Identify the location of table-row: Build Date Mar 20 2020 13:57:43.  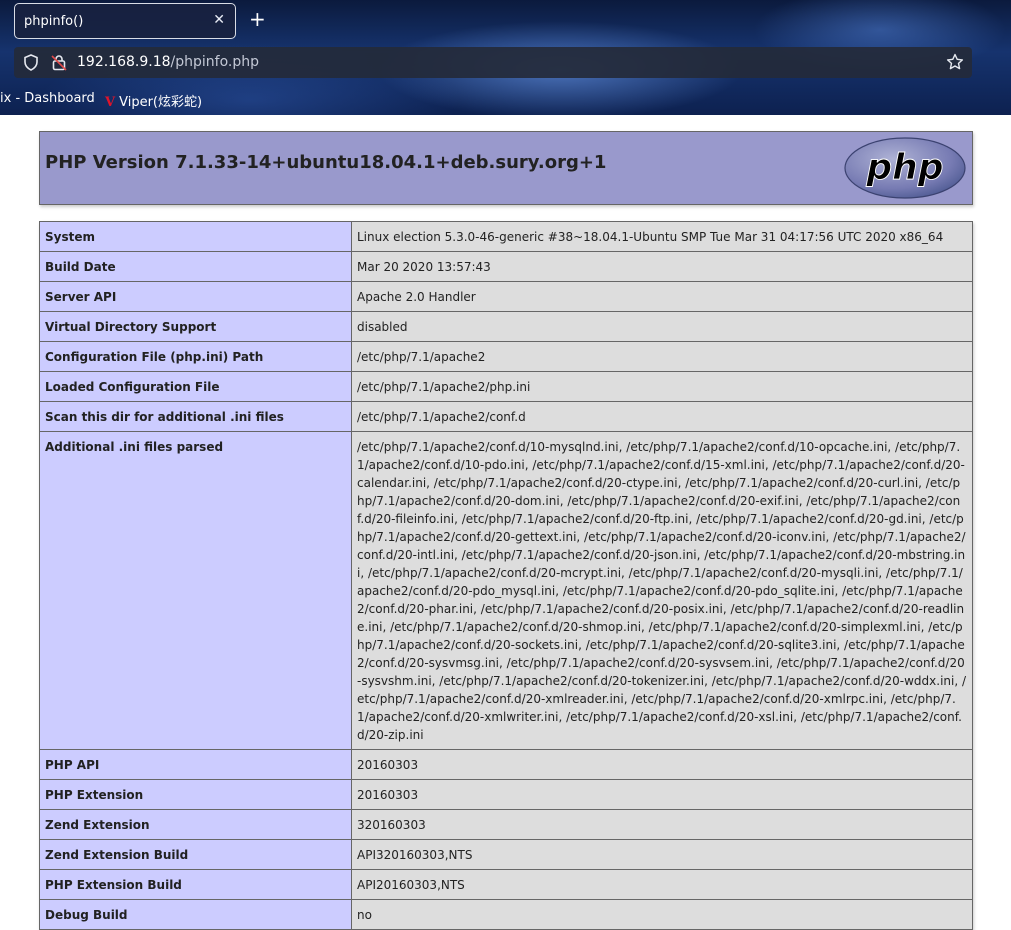
(506, 266).